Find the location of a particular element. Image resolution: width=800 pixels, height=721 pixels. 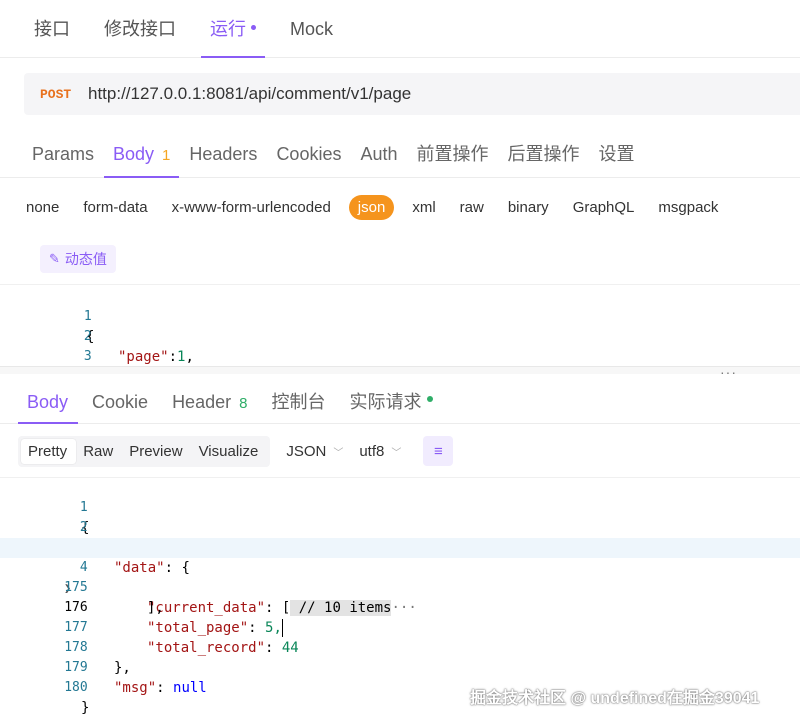

tab-post-operations: 后置操作 is located at coordinates (544, 154).